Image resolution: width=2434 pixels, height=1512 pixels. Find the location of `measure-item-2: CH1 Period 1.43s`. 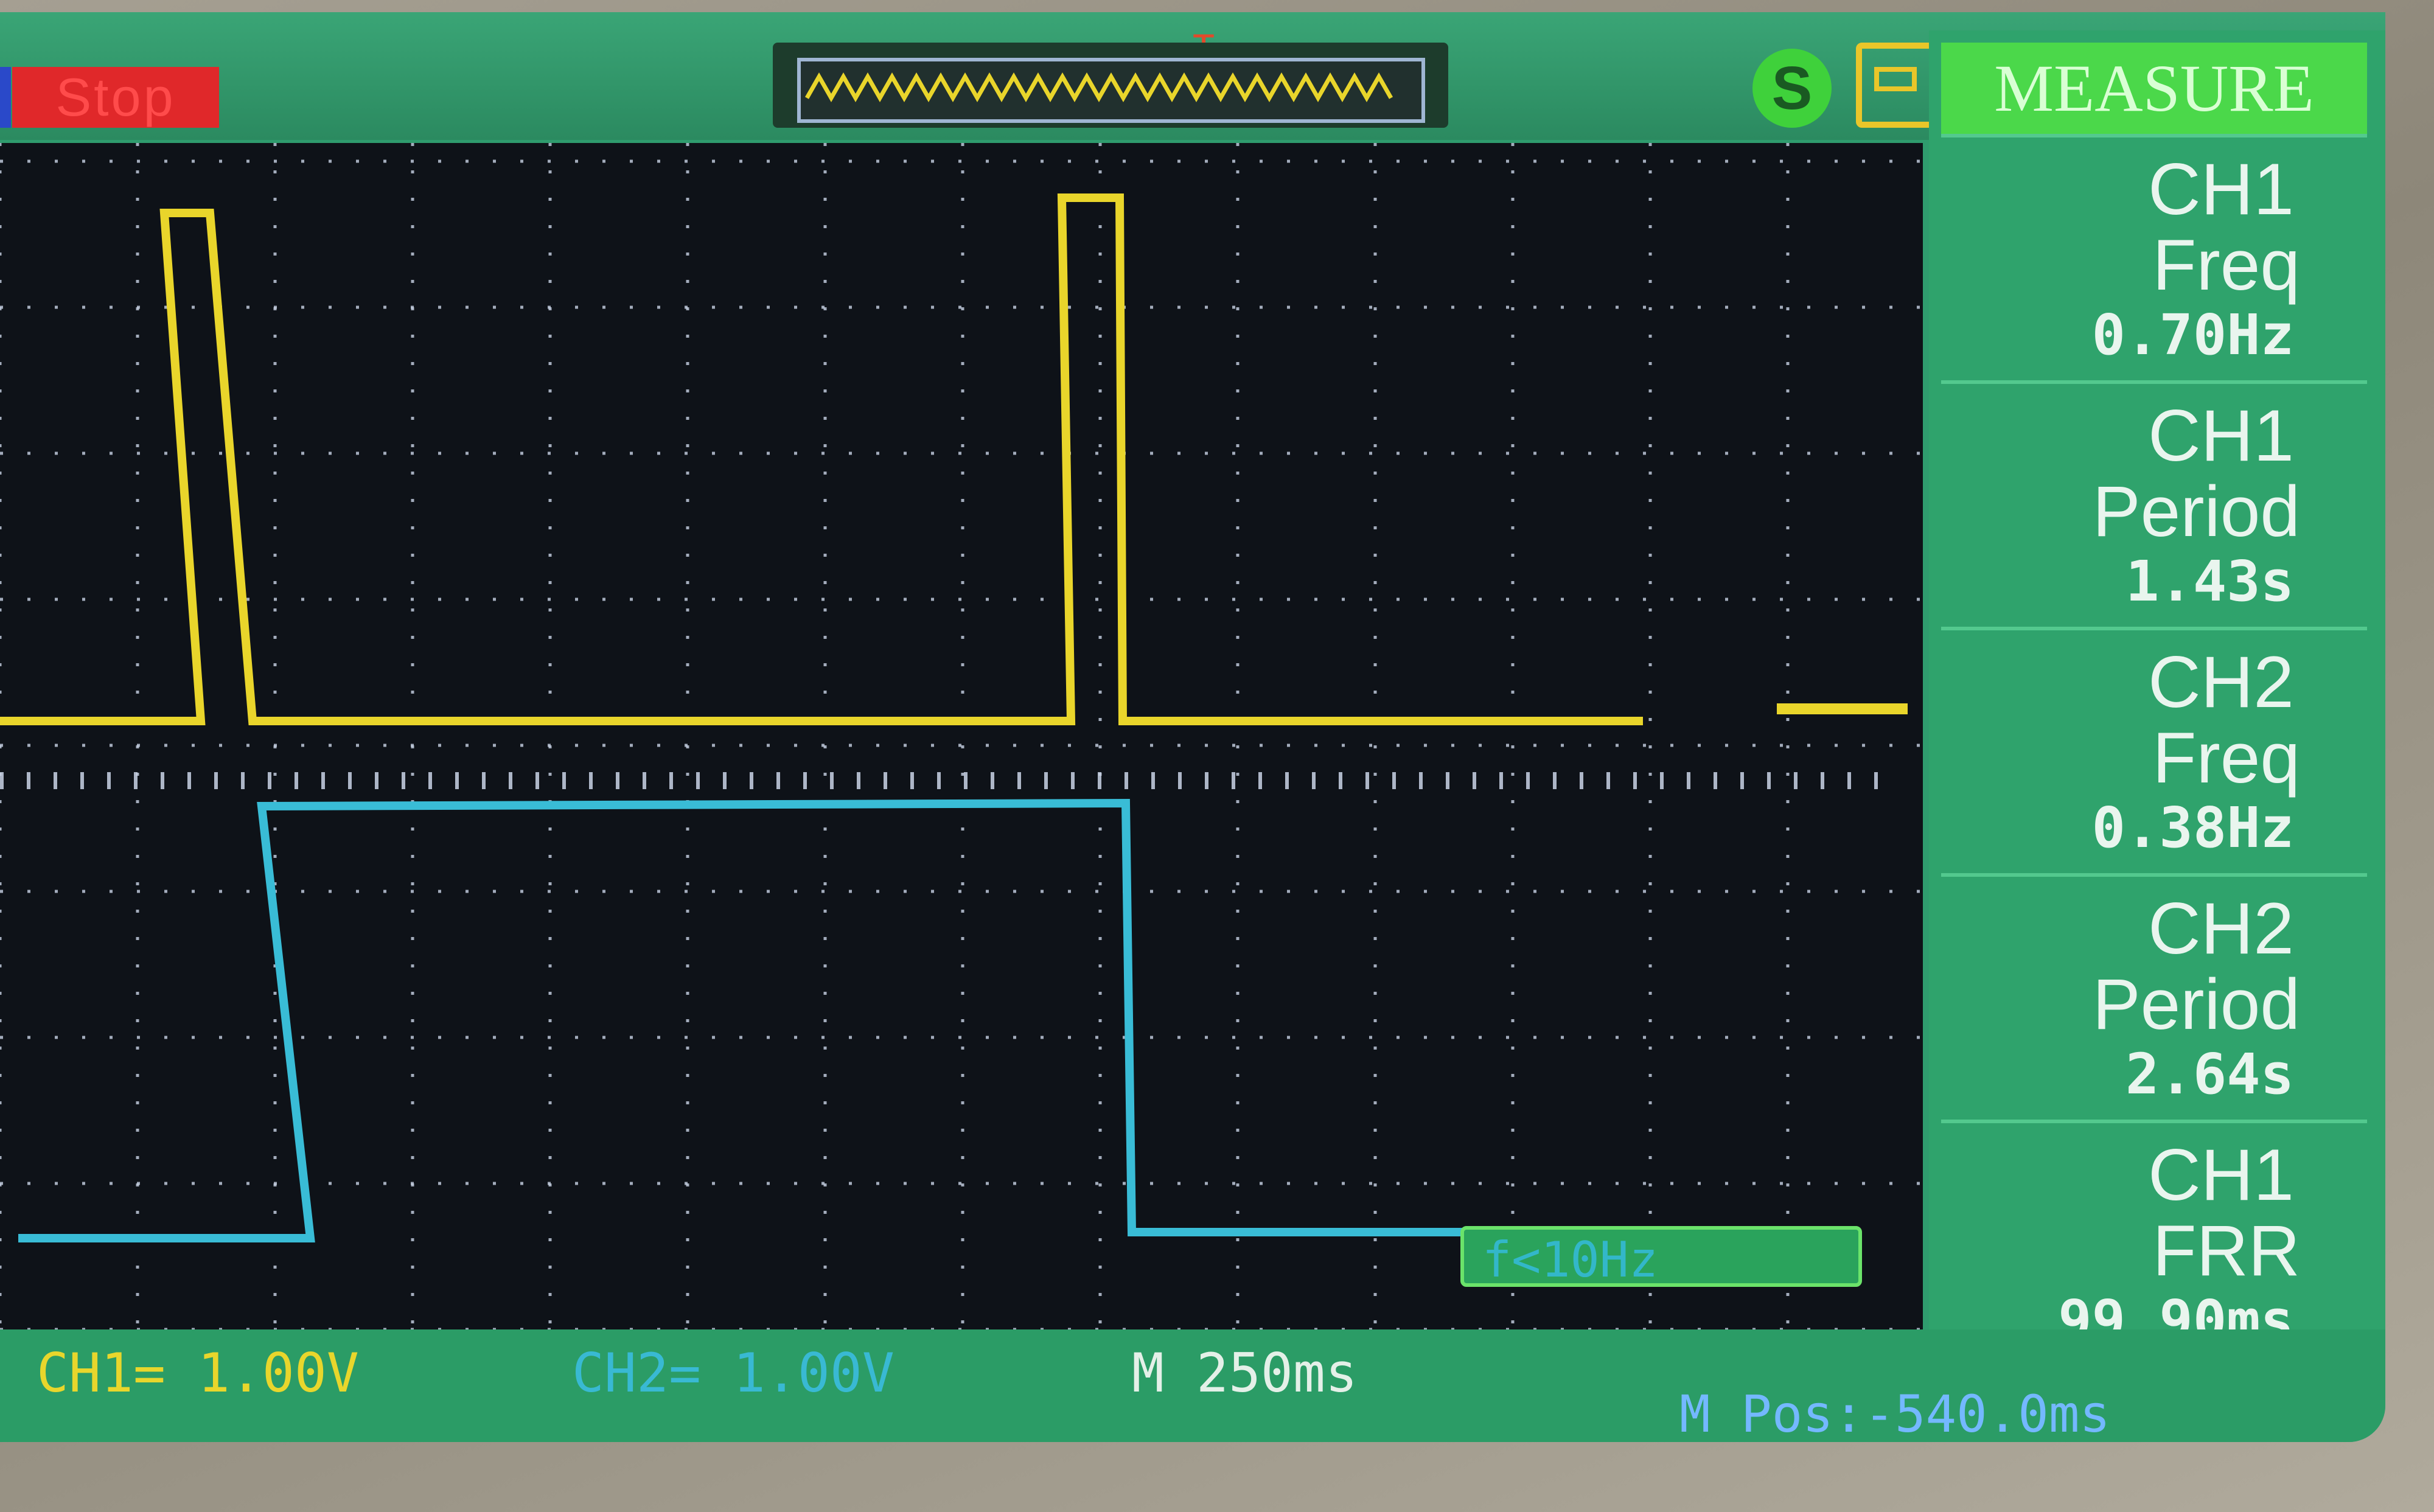

measure-item-2: CH1 Period 1.43s is located at coordinates (2154, 502).